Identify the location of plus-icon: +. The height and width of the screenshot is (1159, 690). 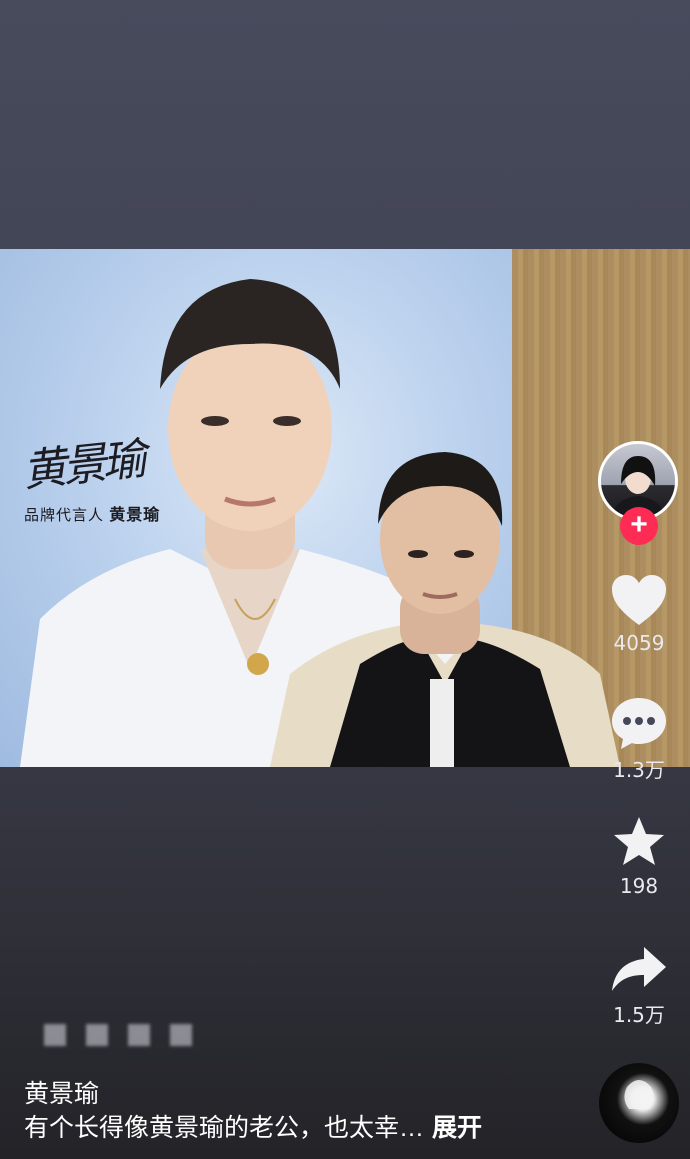
(639, 524).